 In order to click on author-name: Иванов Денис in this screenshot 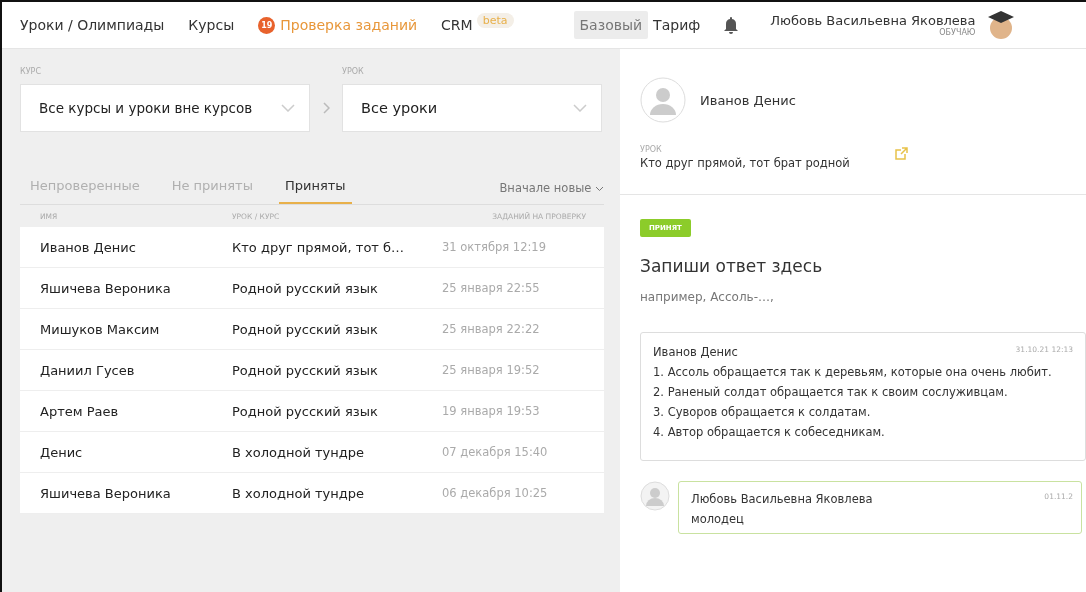, I will do `click(695, 352)`.